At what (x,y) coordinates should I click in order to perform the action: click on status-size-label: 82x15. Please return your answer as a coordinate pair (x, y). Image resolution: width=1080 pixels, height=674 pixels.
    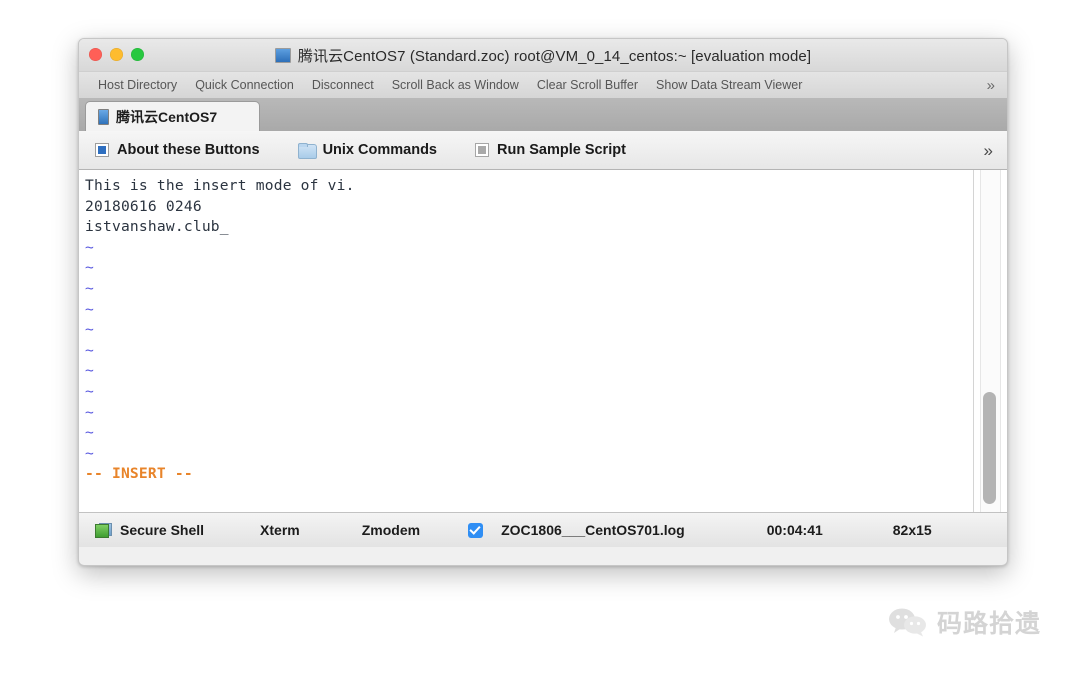
    Looking at the image, I should click on (912, 530).